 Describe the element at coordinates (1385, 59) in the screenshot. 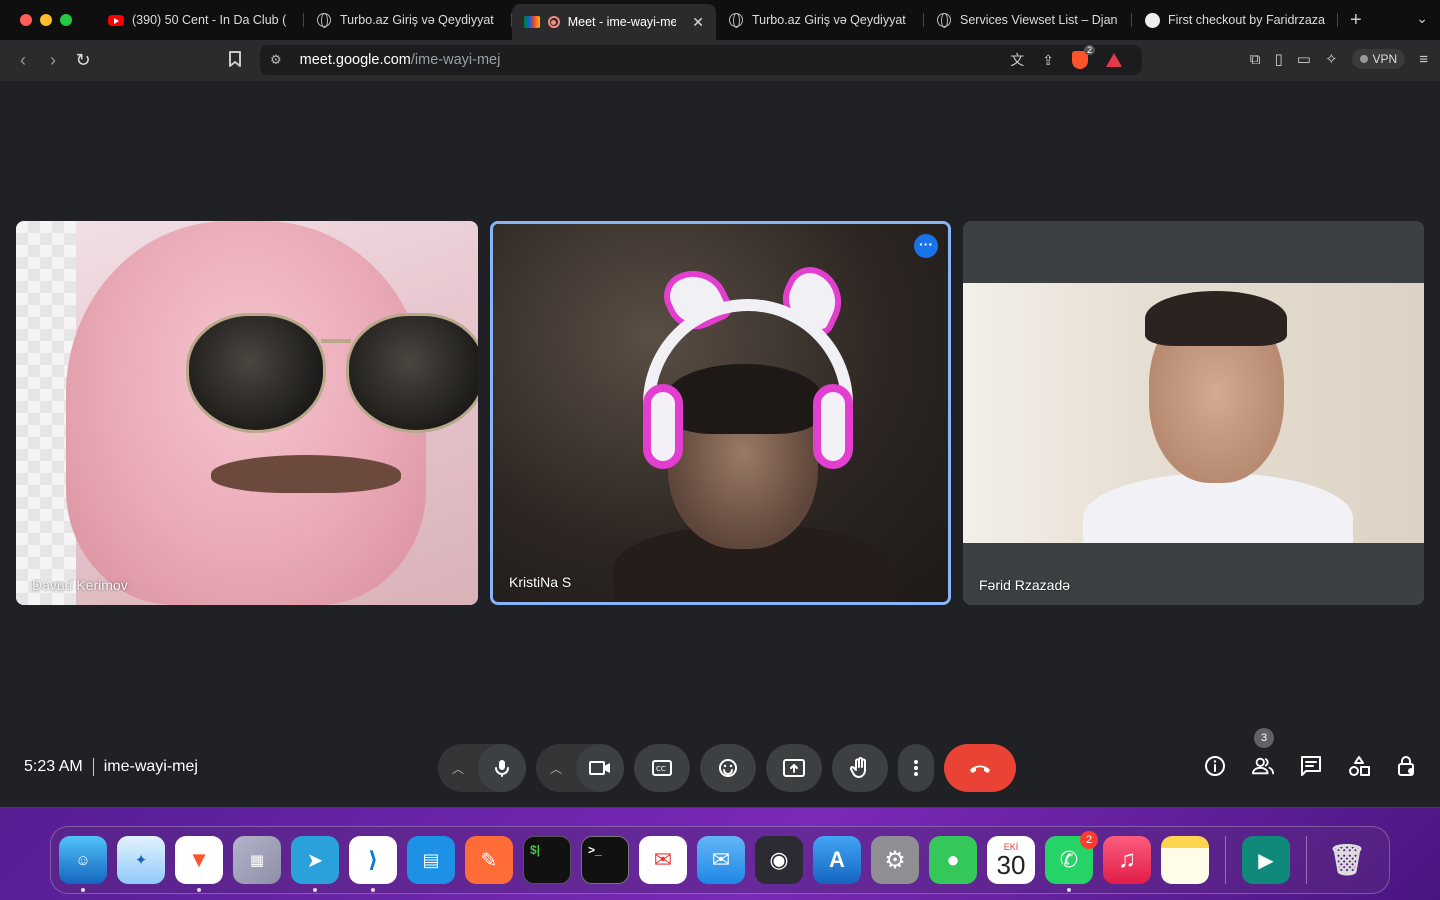

I see `vpn-label: VPN` at that location.